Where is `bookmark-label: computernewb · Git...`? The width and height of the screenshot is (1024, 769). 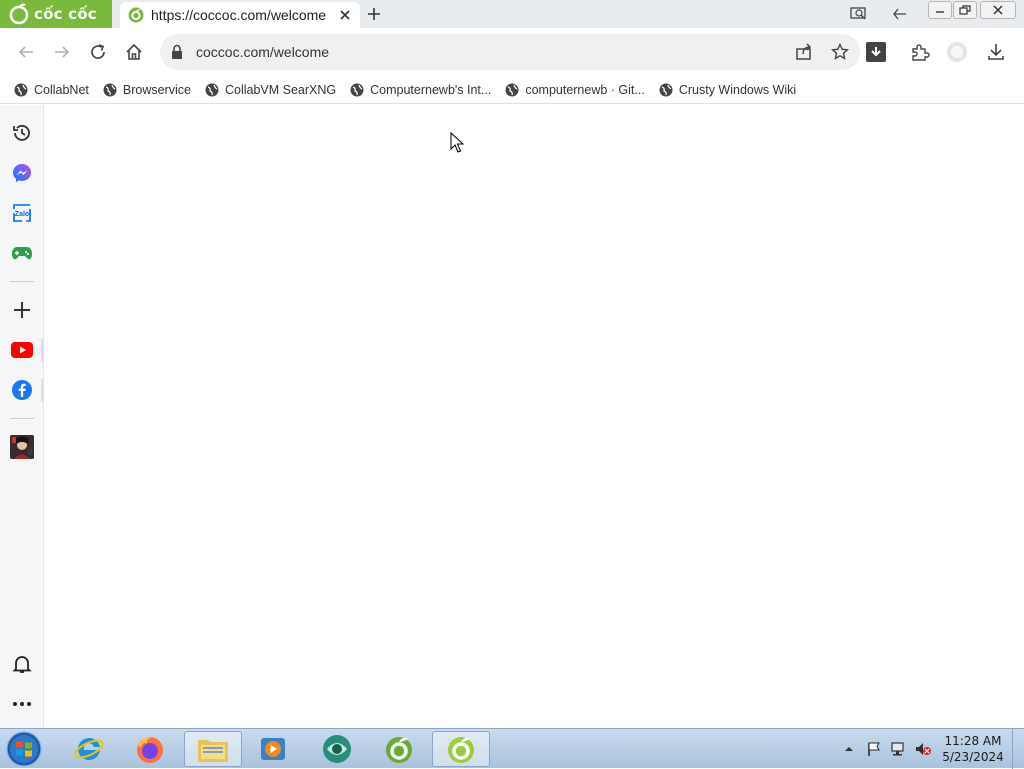
bookmark-label: computernewb · Git... is located at coordinates (585, 89).